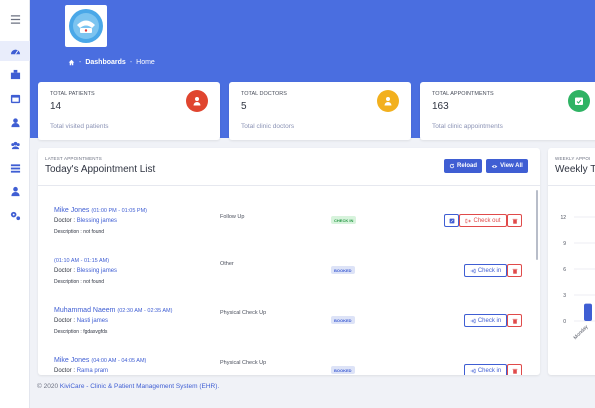 The width and height of the screenshot is (595, 408). Describe the element at coordinates (289, 185) in the screenshot. I see `divider` at that location.